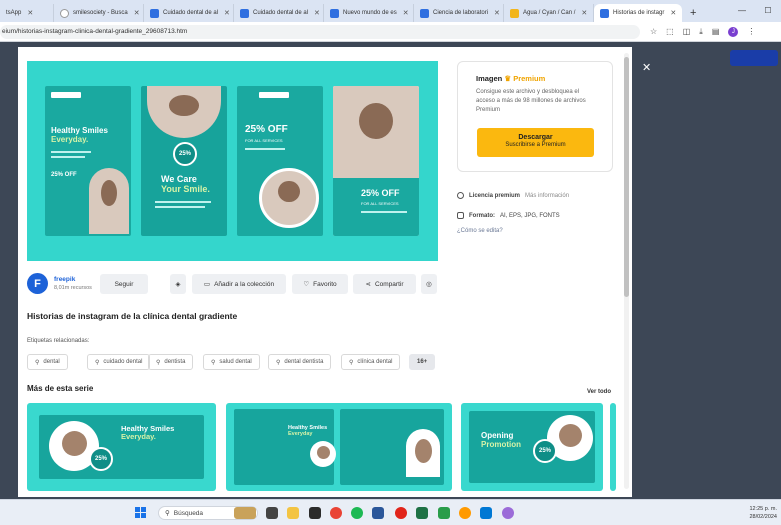  Describe the element at coordinates (422, 513) in the screenshot. I see `excel-icon` at that location.